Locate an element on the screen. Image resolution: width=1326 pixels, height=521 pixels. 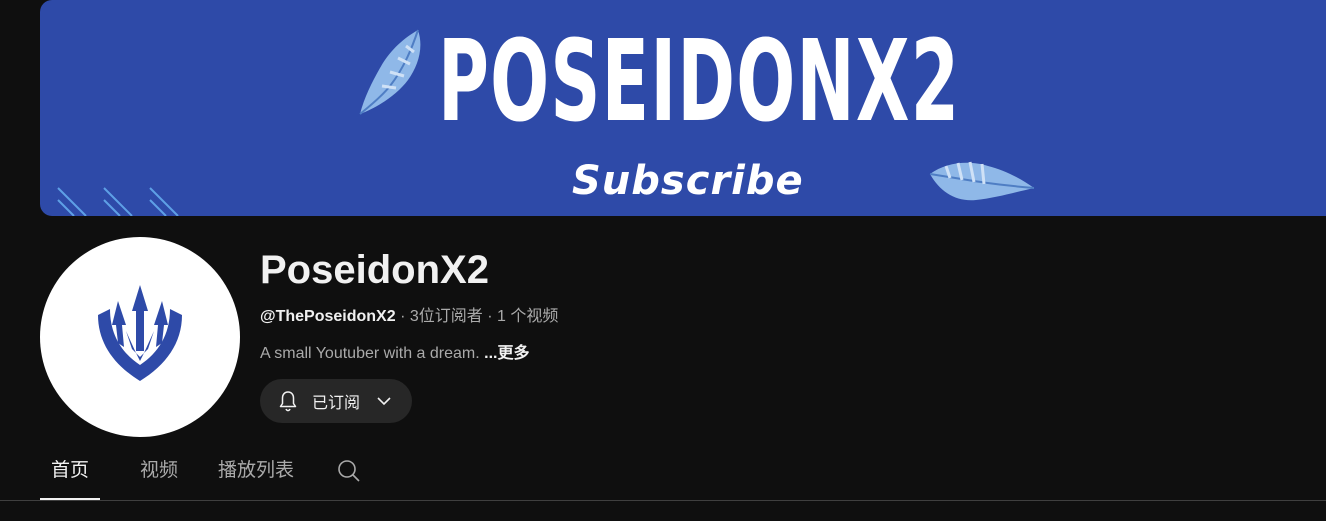
channel-name: PoseidonX2 is located at coordinates (374, 270).